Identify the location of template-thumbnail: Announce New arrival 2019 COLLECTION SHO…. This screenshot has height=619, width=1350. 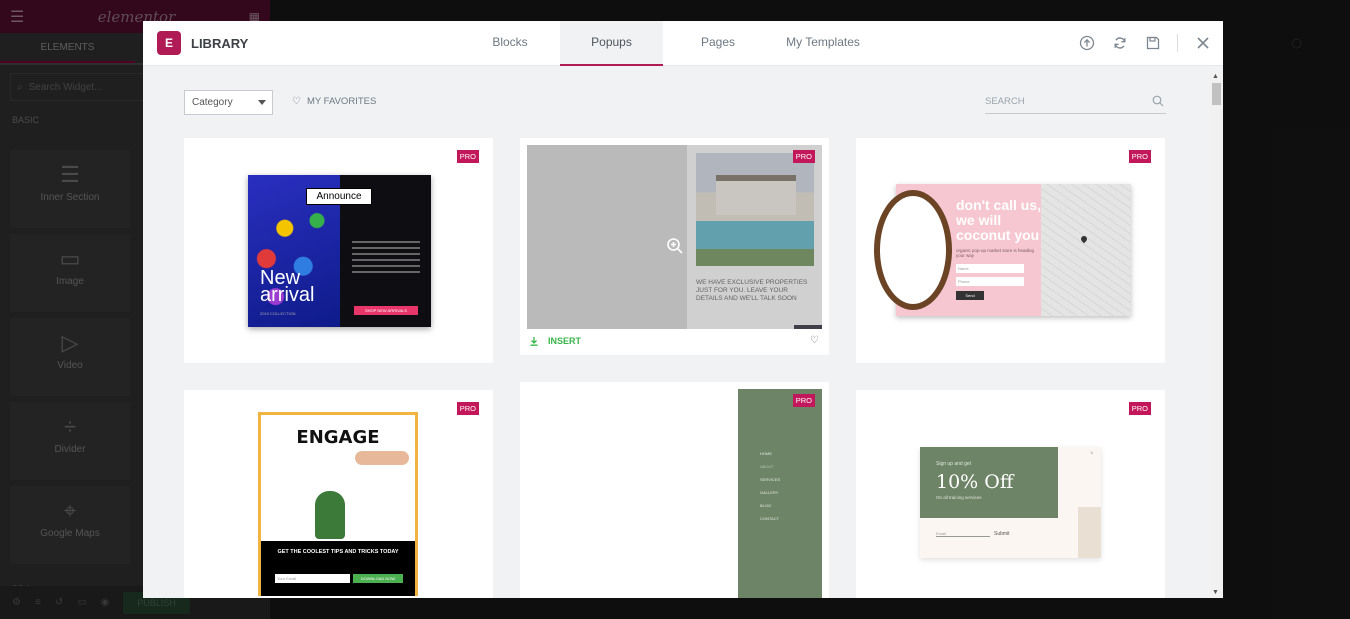
(339, 251).